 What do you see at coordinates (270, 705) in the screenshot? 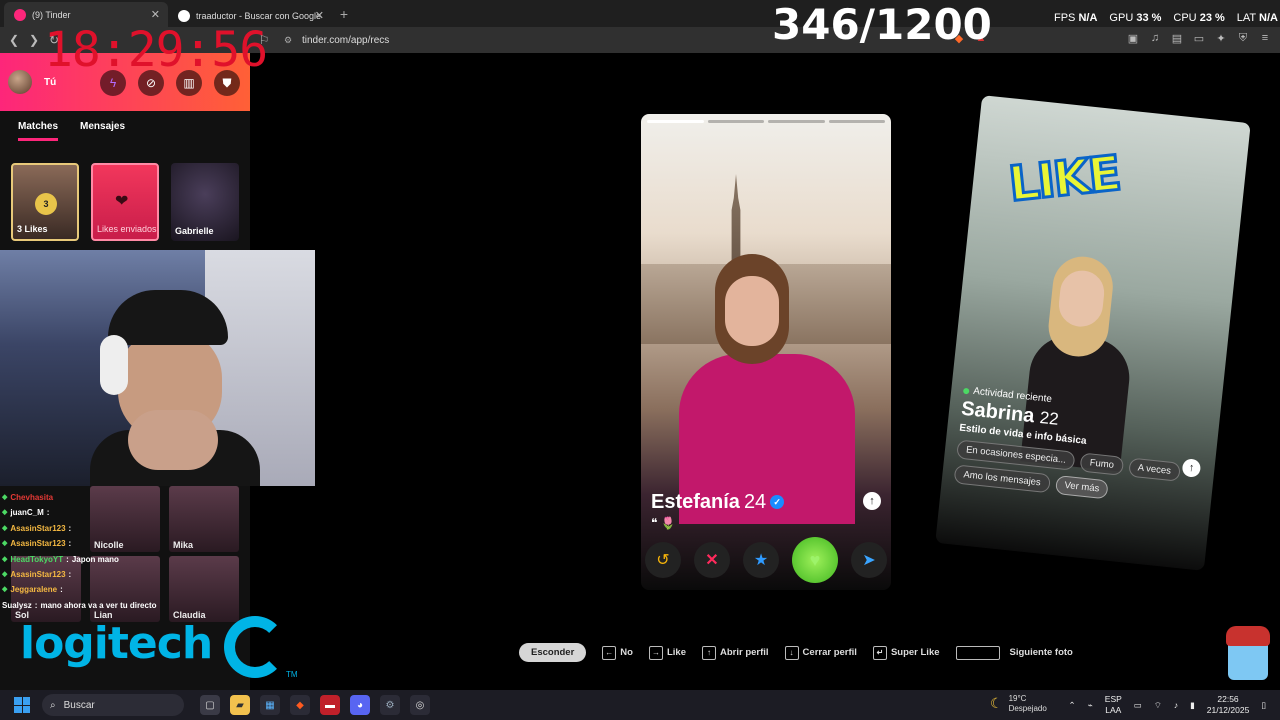
I see `store-icon: ▦` at bounding box center [270, 705].